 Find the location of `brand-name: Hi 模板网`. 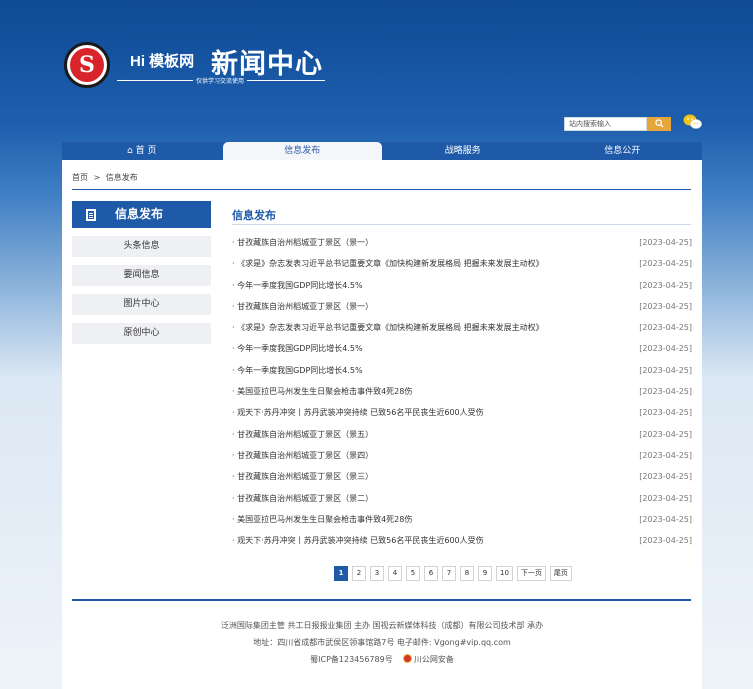

brand-name: Hi 模板网 is located at coordinates (162, 61).